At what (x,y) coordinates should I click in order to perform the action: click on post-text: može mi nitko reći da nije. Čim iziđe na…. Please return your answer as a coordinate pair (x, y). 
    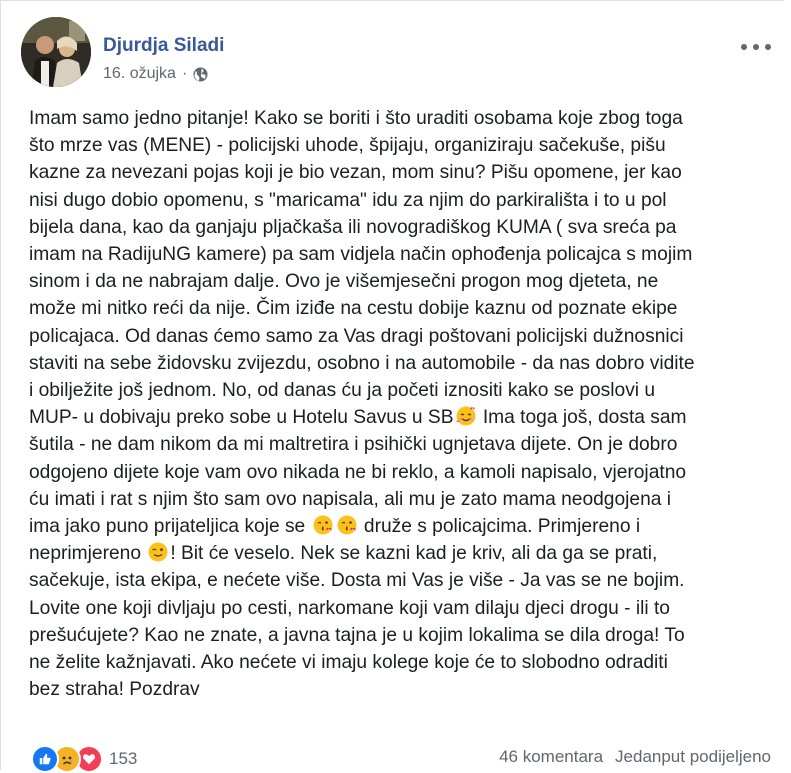
    Looking at the image, I should click on (353, 309).